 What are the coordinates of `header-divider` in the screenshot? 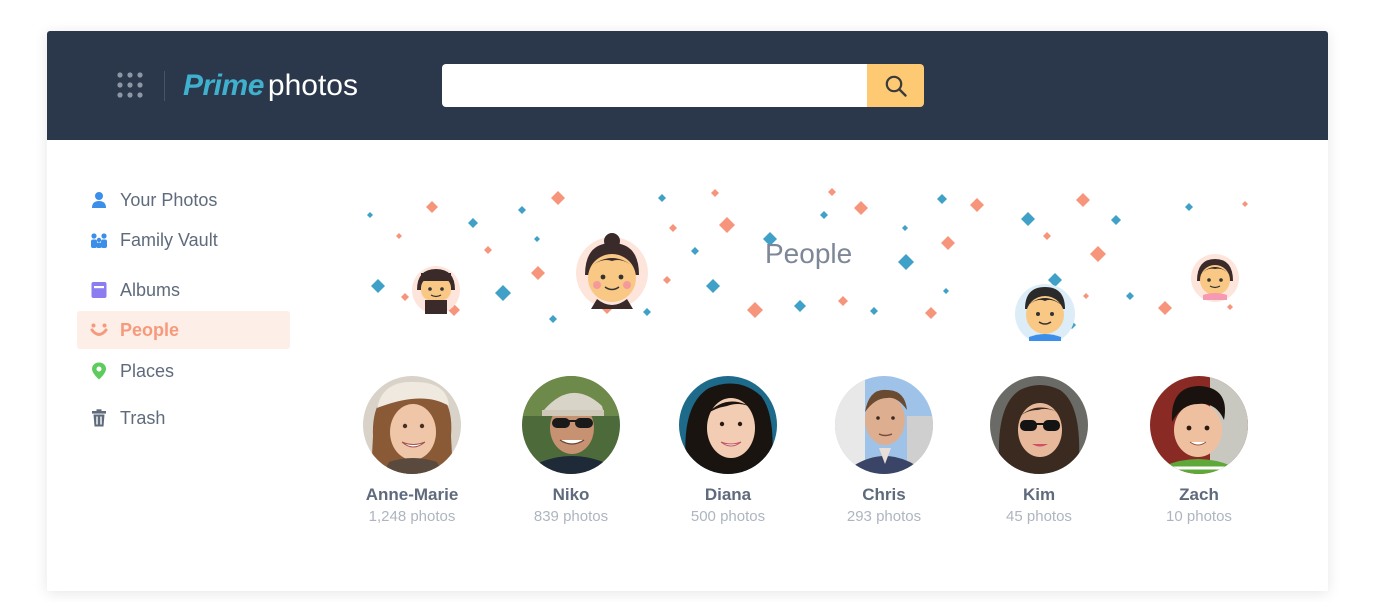 It's located at (164, 86).